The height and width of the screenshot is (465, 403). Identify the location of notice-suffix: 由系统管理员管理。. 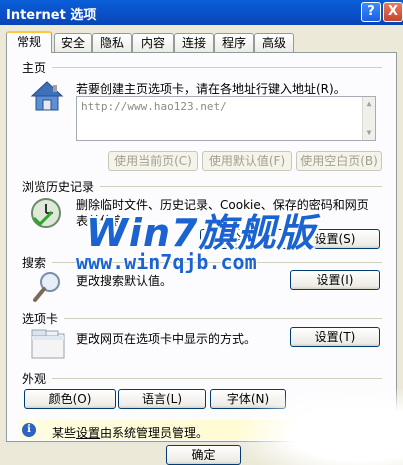
(154, 433).